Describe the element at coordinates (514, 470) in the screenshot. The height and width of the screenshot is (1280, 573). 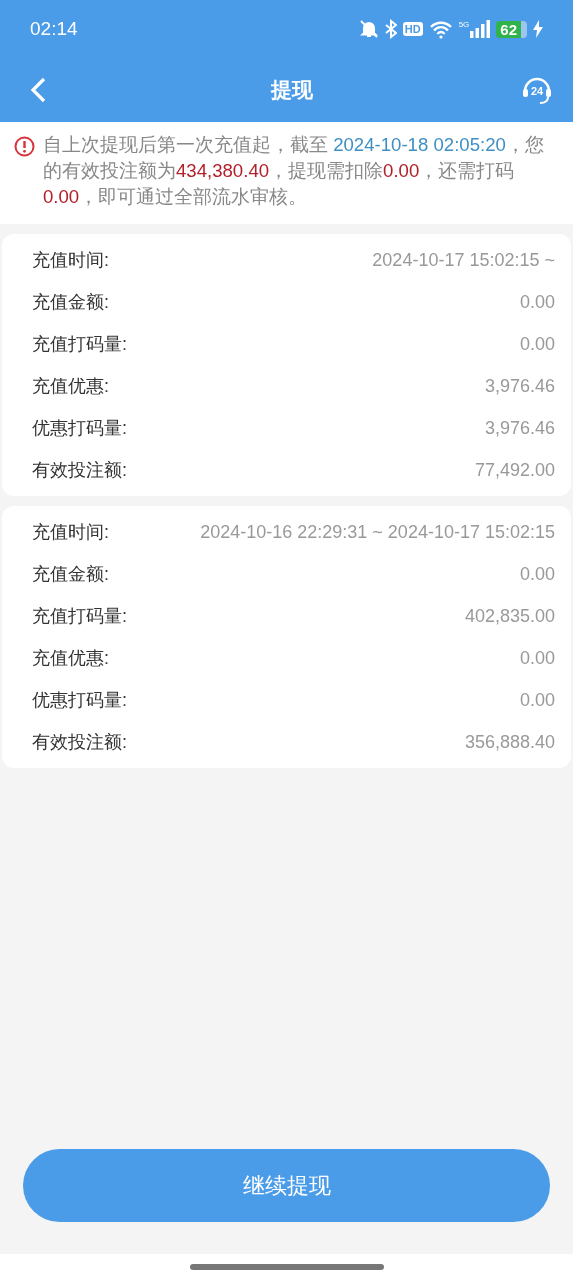
I see `field-value: 77,492.00` at that location.